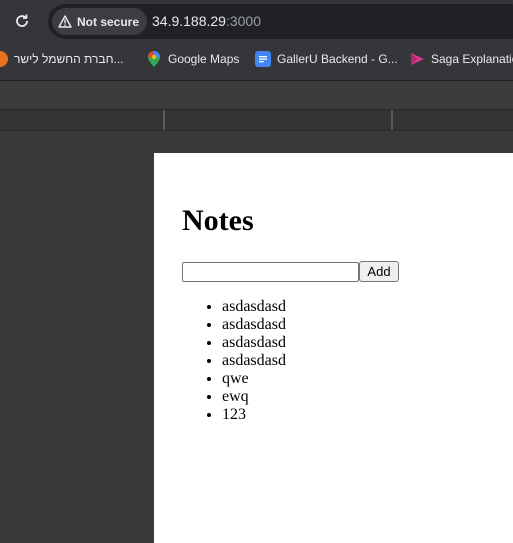  What do you see at coordinates (256, 95) in the screenshot?
I see `devtools-toolbar` at bounding box center [256, 95].